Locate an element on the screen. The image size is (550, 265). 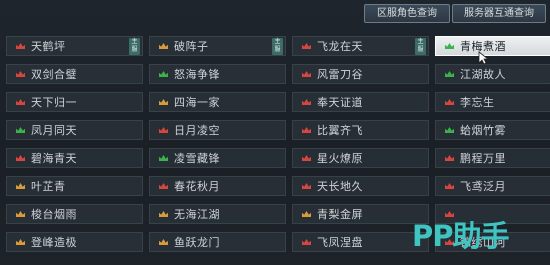
server-name: 蛤烟竹雾 is located at coordinates (483, 130).